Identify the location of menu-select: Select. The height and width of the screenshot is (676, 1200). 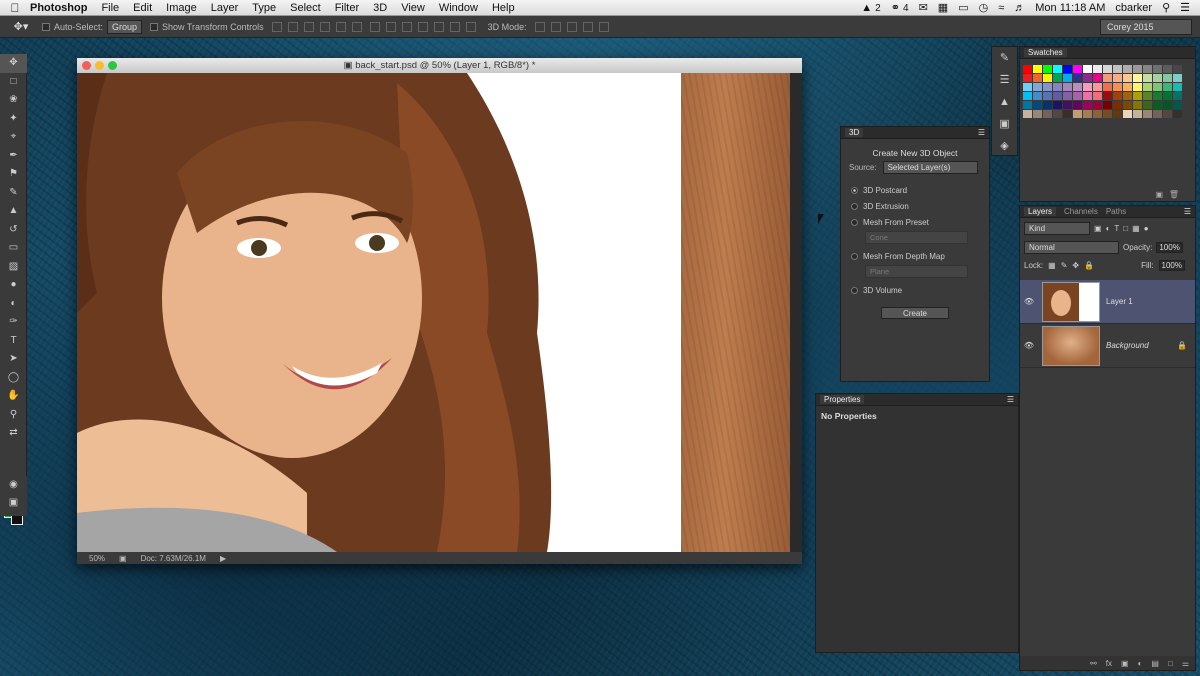
(305, 8).